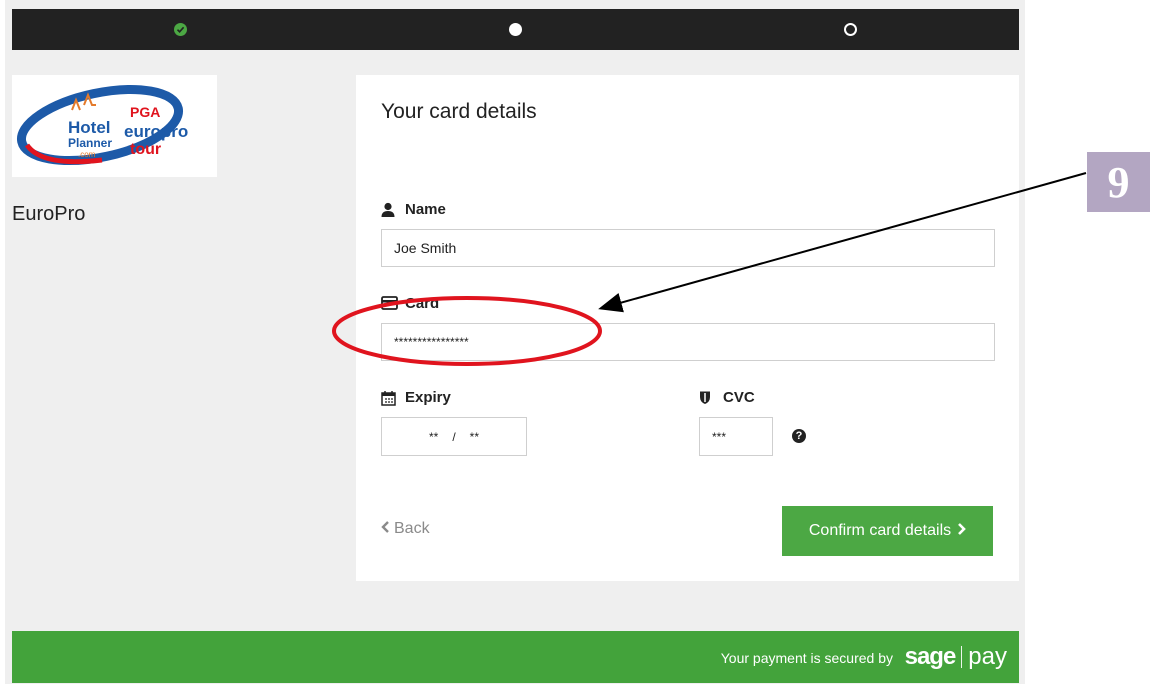  What do you see at coordinates (1118, 182) in the screenshot?
I see `step-number-badge: 9` at bounding box center [1118, 182].